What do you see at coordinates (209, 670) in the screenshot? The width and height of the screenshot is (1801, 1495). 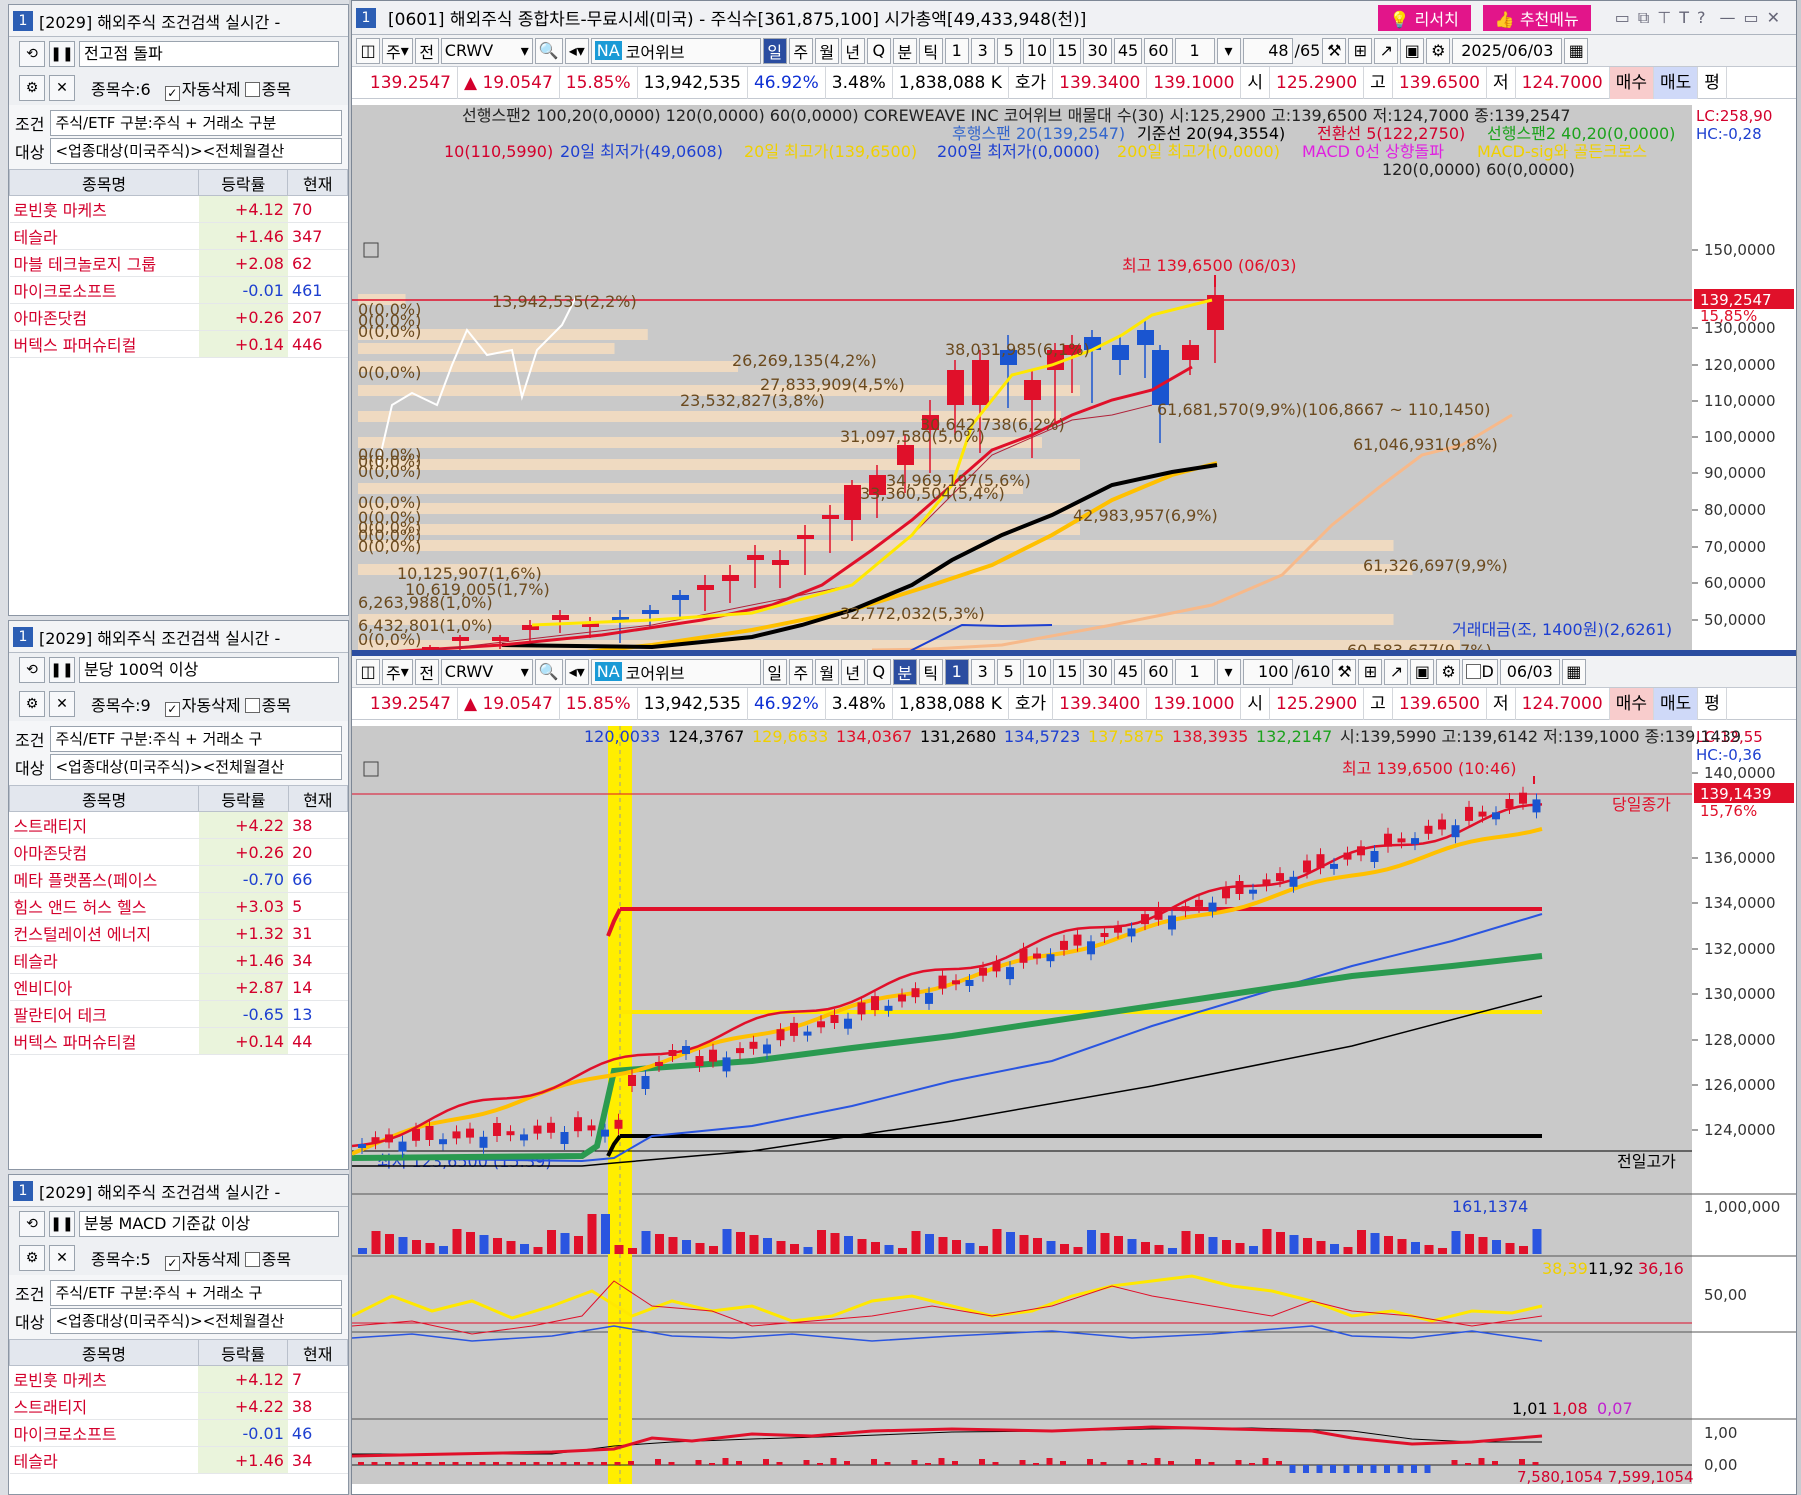 I see `condition-name-field: 분당 100억 이상` at bounding box center [209, 670].